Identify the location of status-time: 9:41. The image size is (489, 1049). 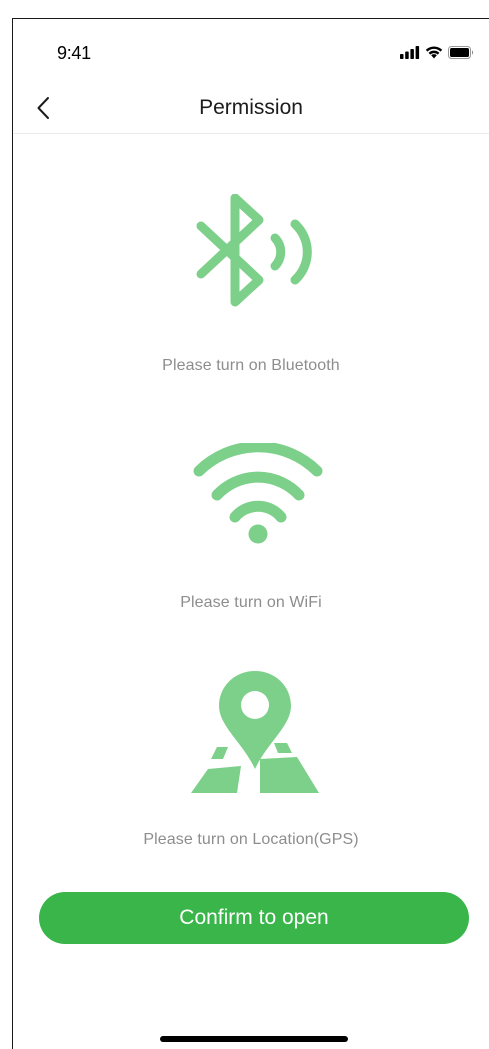
(74, 53).